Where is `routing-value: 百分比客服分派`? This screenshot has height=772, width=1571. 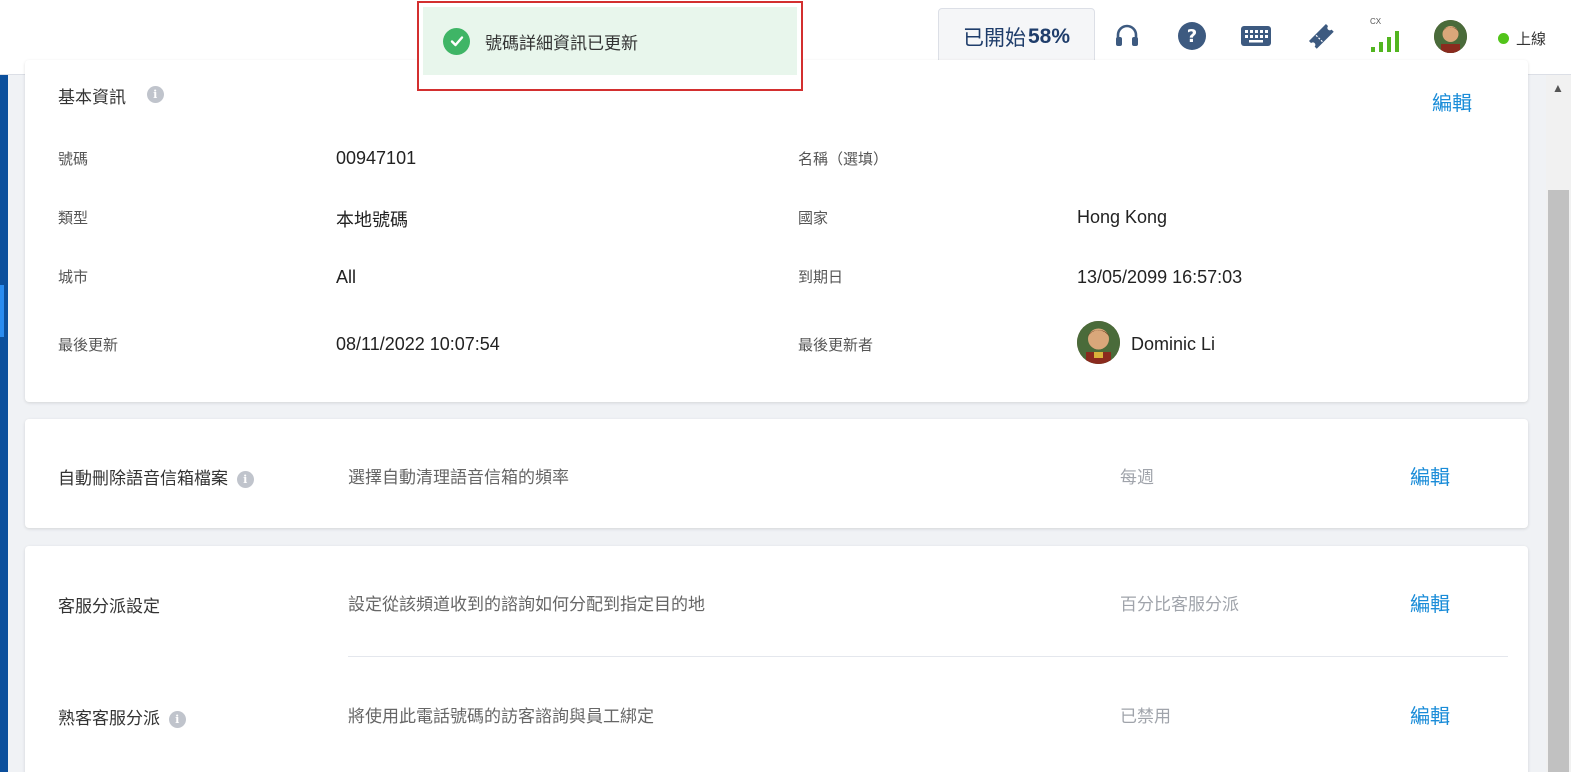
routing-value: 百分比客服分派 is located at coordinates (1179, 604).